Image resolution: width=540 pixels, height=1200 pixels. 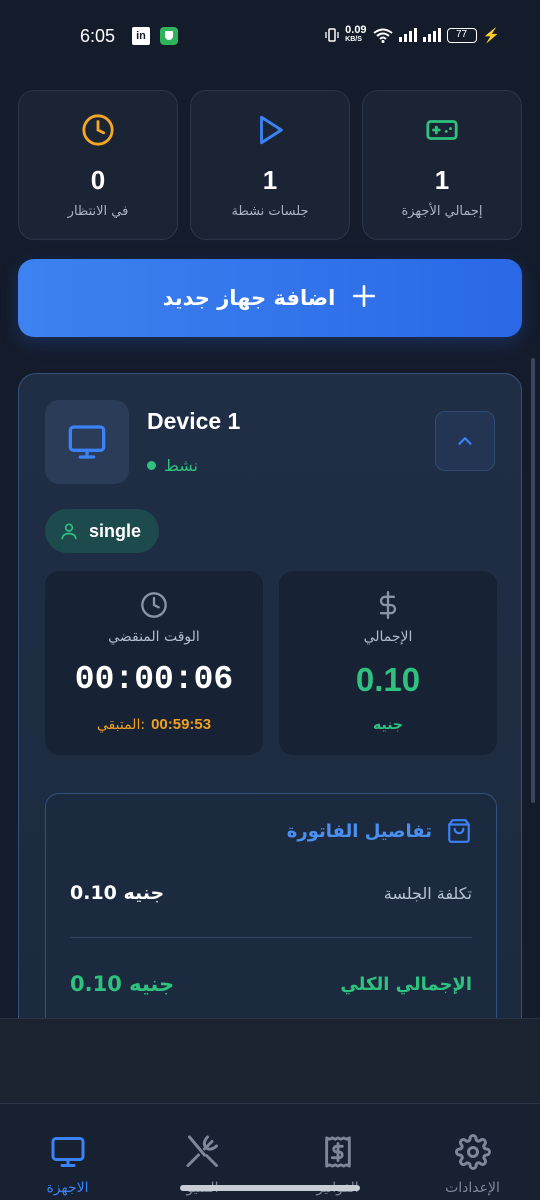 I want to click on charging-icon: ⚡, so click(x=491, y=34).